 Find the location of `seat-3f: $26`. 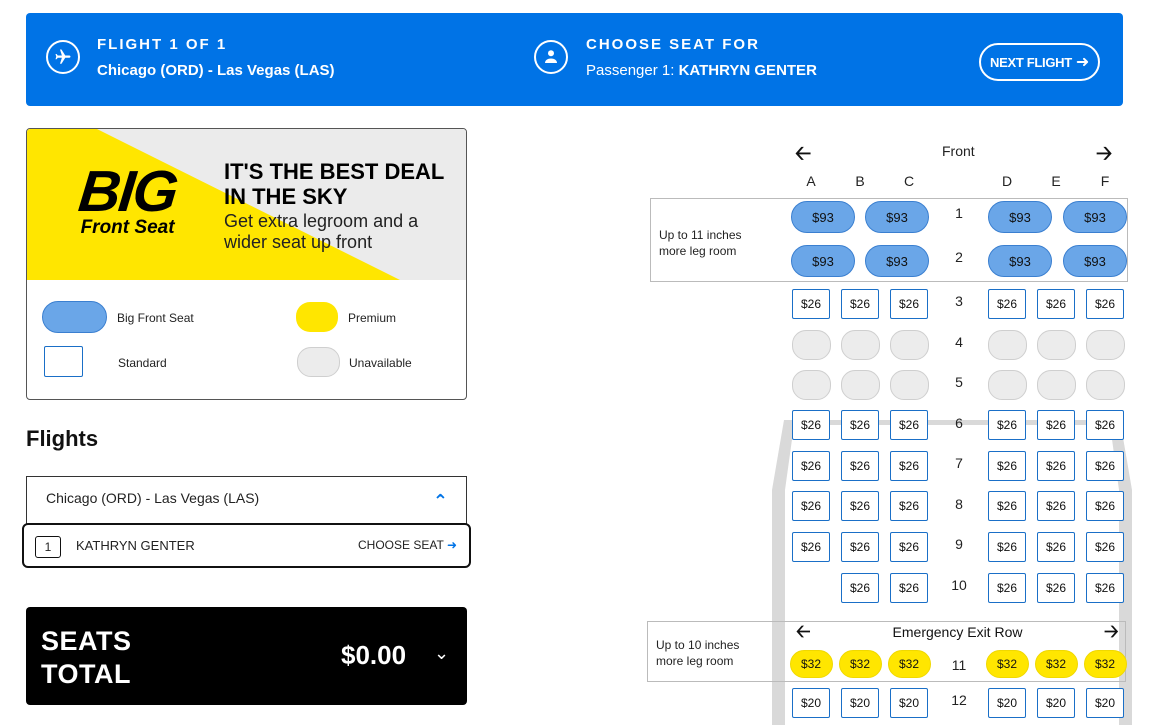

seat-3f: $26 is located at coordinates (1105, 304).